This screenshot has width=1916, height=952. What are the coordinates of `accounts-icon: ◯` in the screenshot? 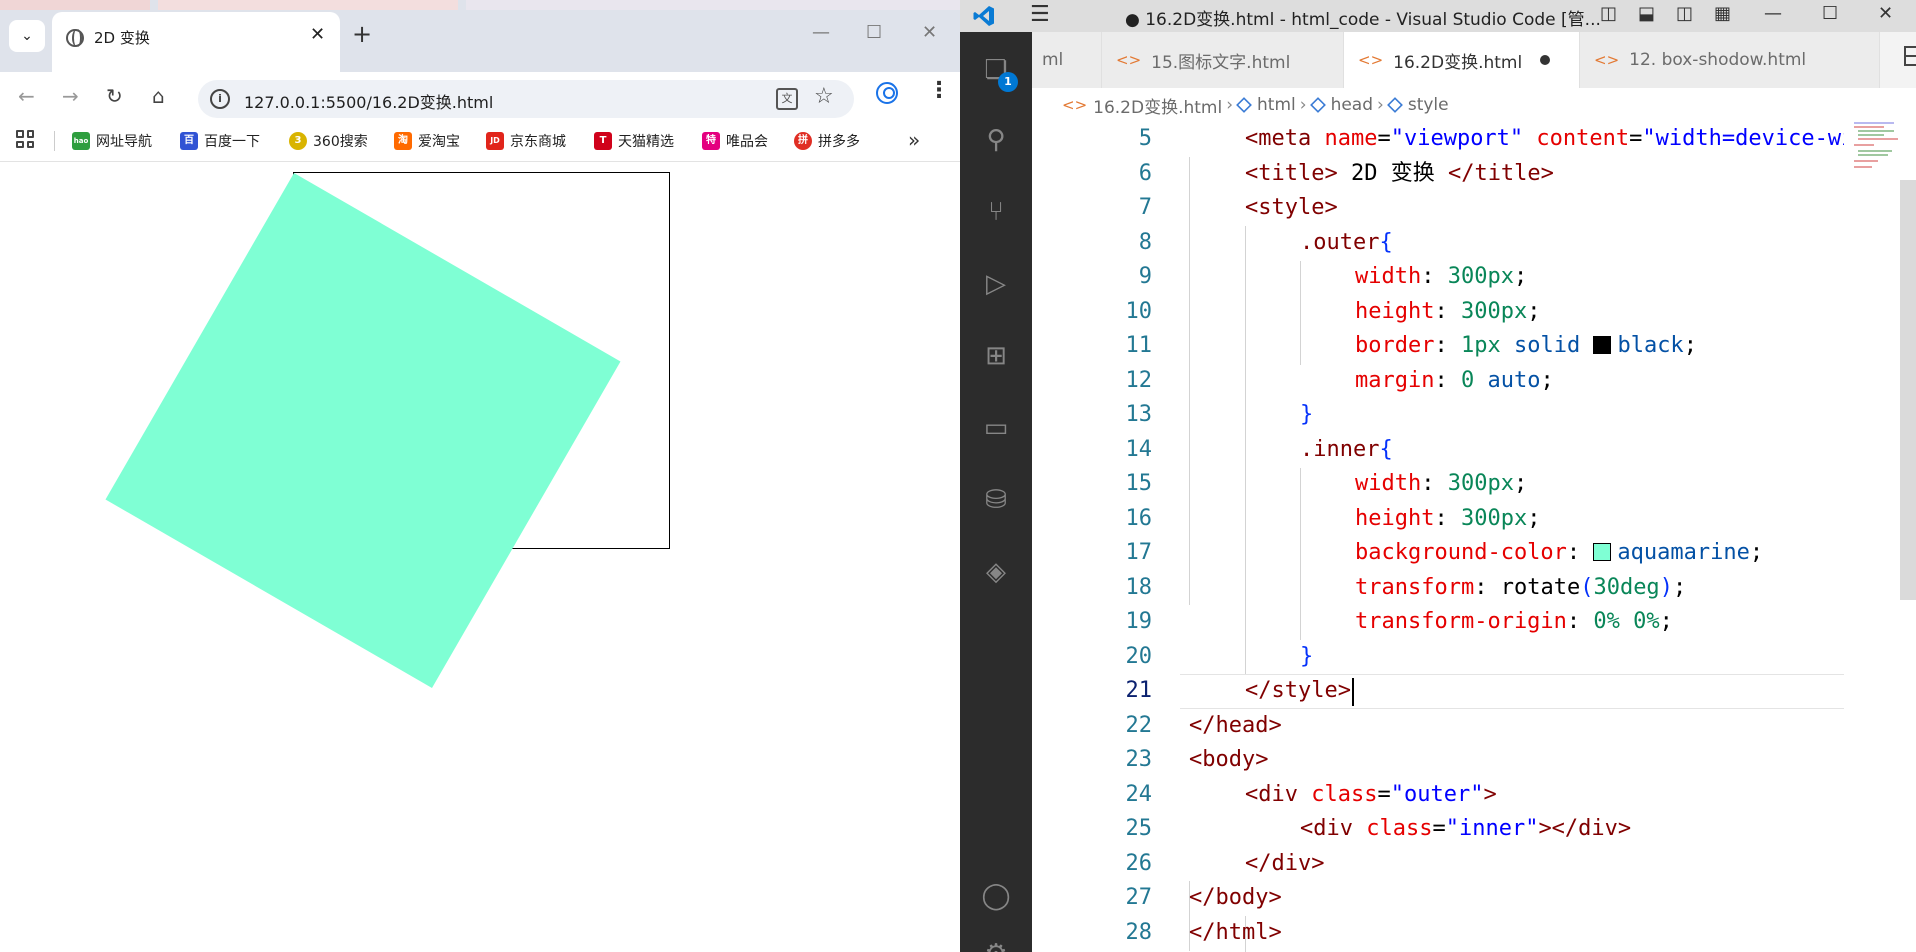 It's located at (996, 896).